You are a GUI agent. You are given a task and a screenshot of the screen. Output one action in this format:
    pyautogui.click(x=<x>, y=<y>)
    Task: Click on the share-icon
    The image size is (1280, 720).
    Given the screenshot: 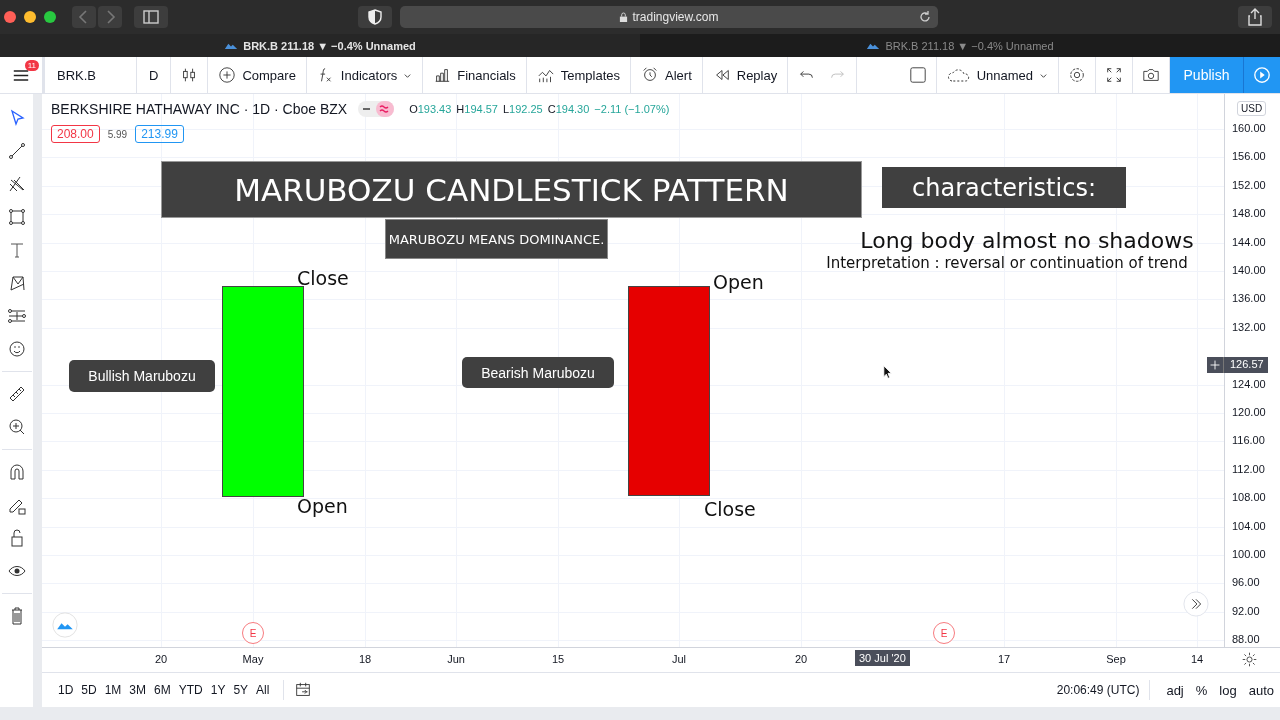 What is the action you would take?
    pyautogui.click(x=1255, y=17)
    